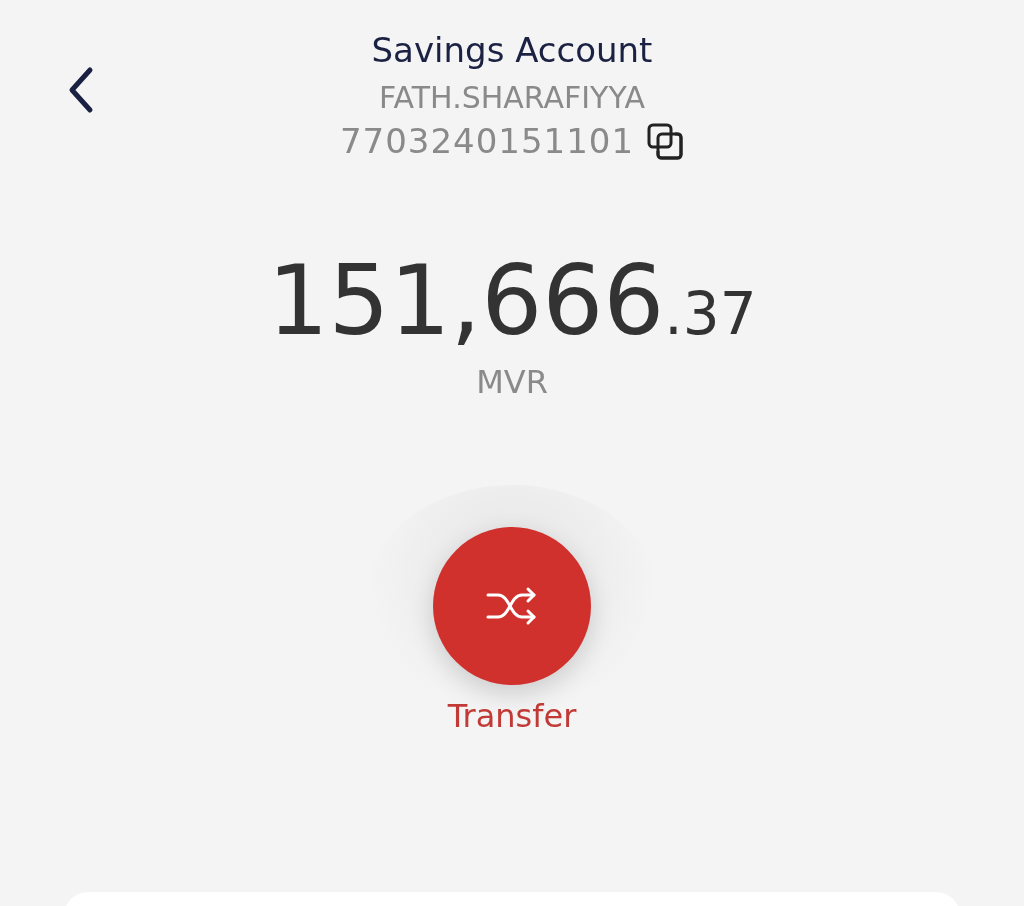  Describe the element at coordinates (512, 382) in the screenshot. I see `currency-label: MVR` at that location.